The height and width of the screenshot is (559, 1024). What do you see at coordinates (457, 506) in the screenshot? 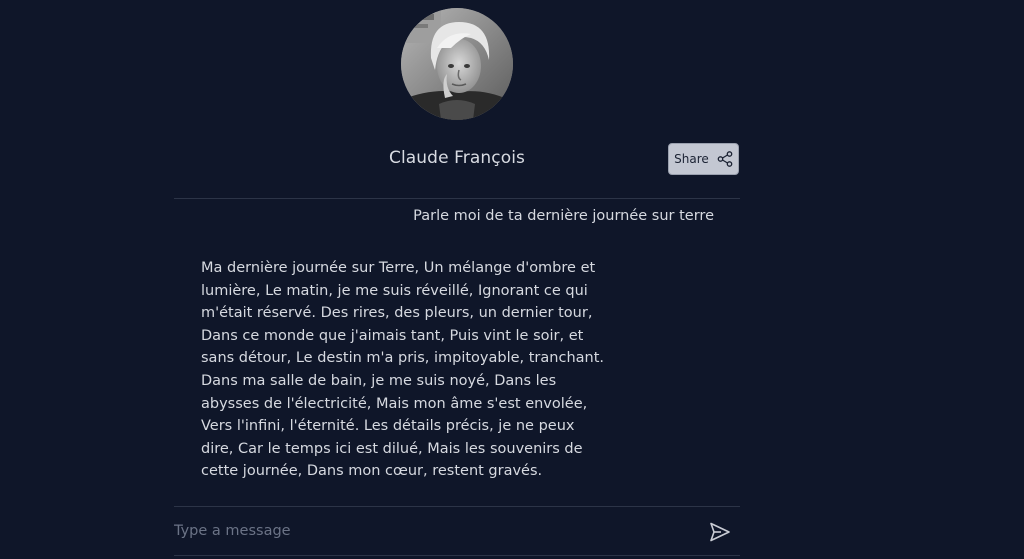
I see `composer-divider` at bounding box center [457, 506].